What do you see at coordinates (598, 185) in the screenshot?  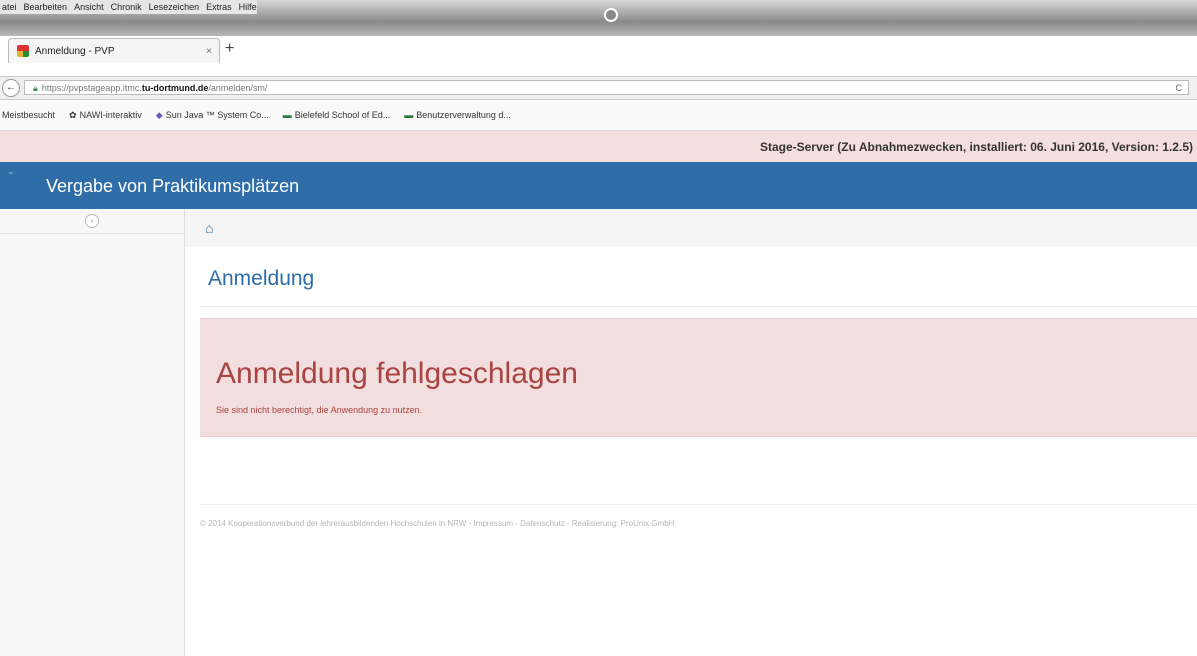 I see `app-header: ⁼ Vergabe von Praktikumsplätzen` at bounding box center [598, 185].